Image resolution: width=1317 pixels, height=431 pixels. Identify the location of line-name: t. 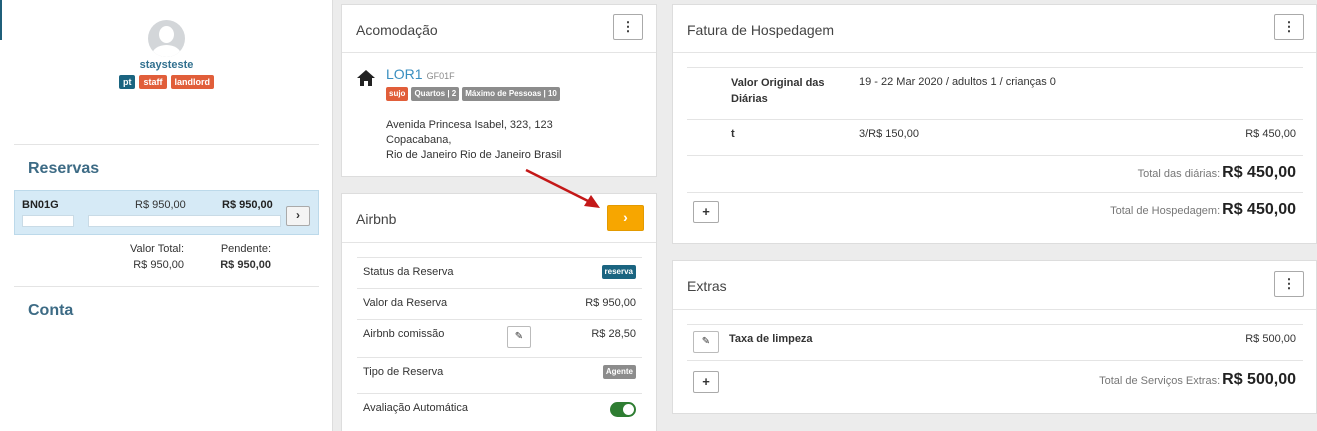
(733, 134).